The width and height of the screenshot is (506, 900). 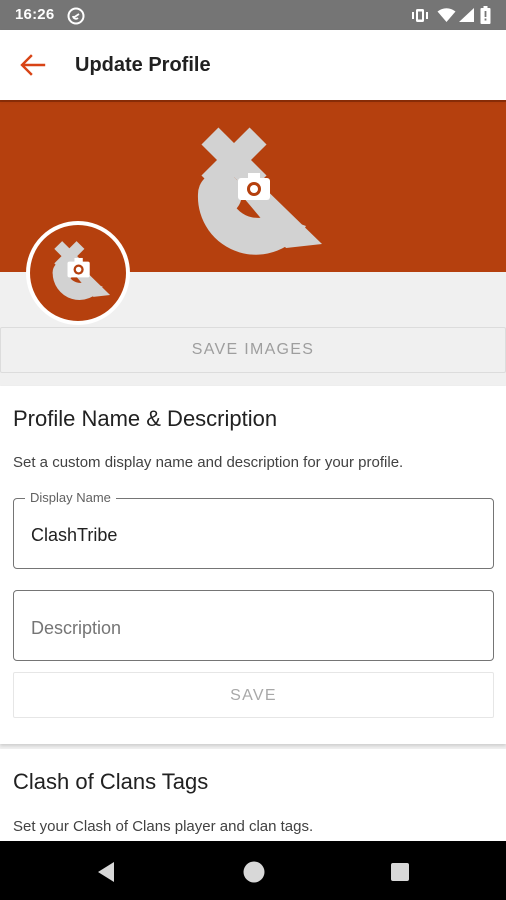 What do you see at coordinates (446, 15) in the screenshot?
I see `wifi-icon` at bounding box center [446, 15].